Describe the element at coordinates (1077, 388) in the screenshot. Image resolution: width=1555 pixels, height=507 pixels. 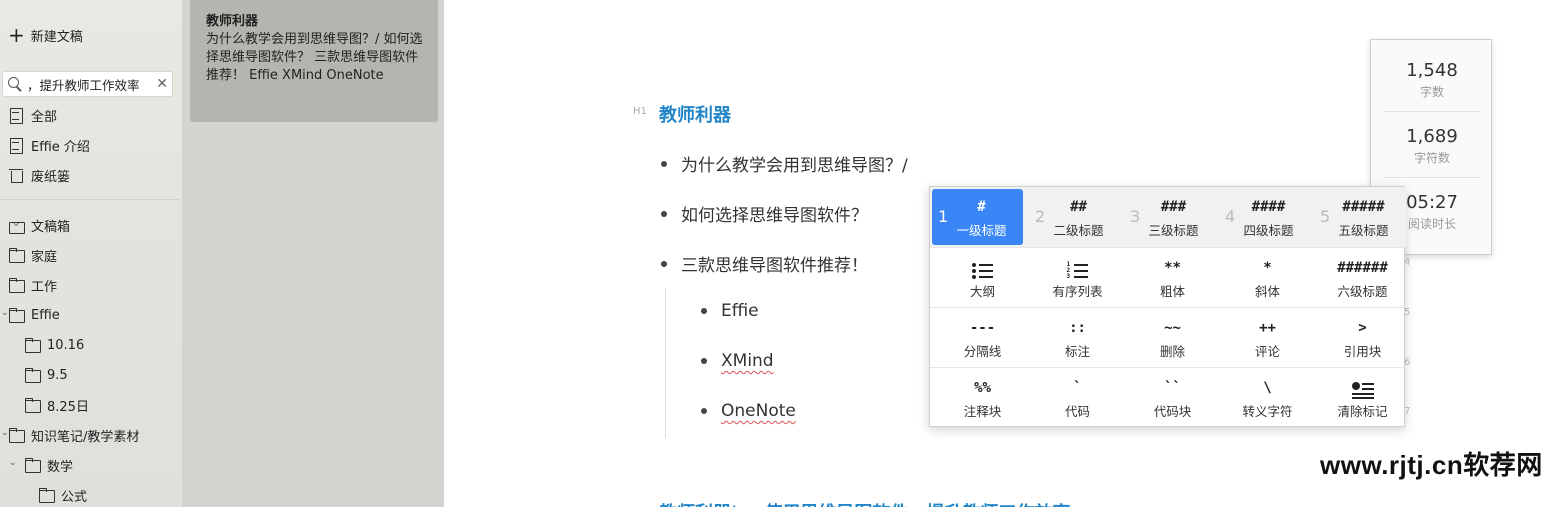
I see `markdown-symbol: `` at that location.